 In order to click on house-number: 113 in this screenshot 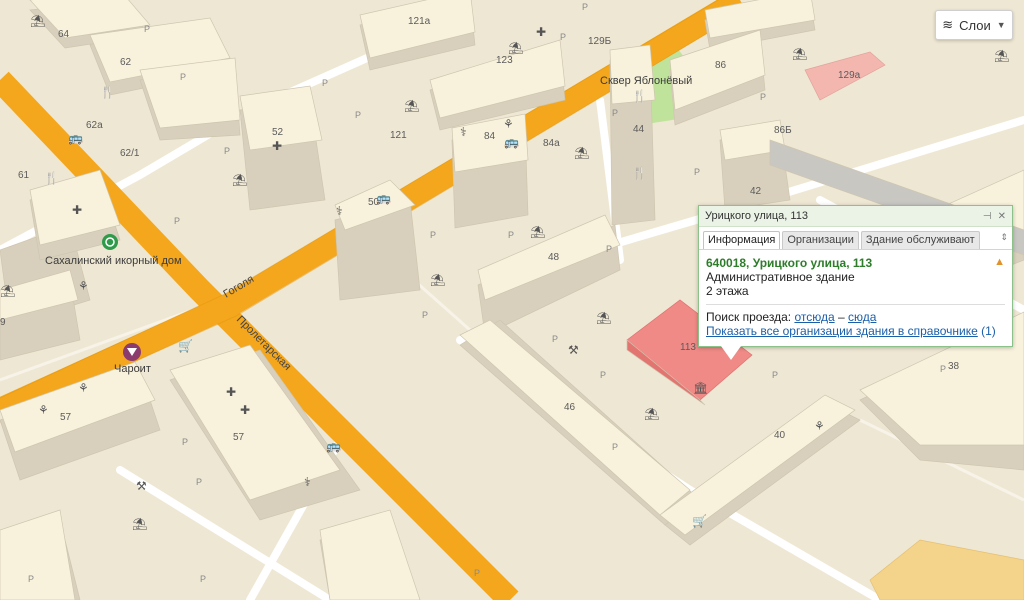, I will do `click(688, 347)`.